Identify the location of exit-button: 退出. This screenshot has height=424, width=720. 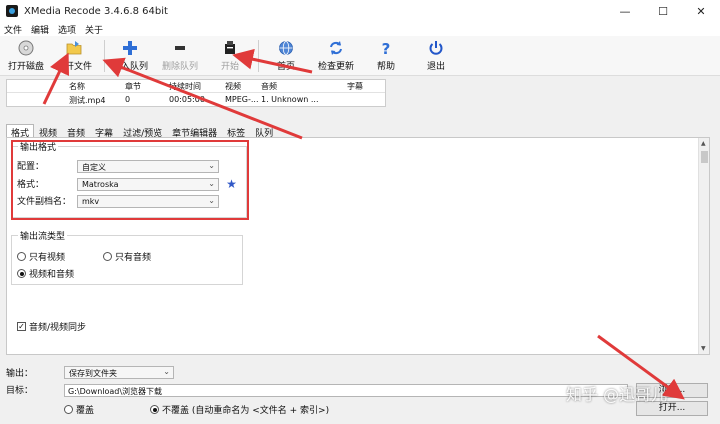
(436, 56).